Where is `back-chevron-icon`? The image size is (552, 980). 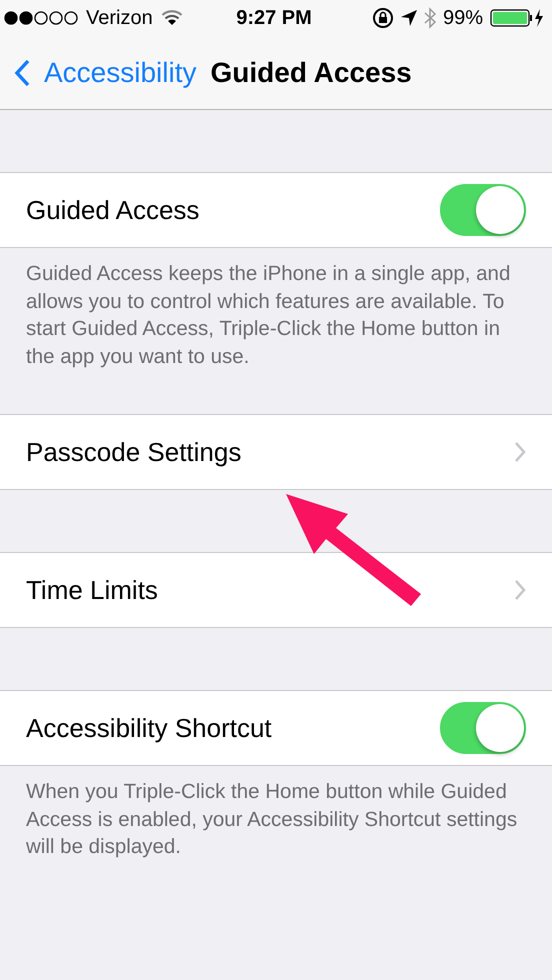 back-chevron-icon is located at coordinates (22, 72).